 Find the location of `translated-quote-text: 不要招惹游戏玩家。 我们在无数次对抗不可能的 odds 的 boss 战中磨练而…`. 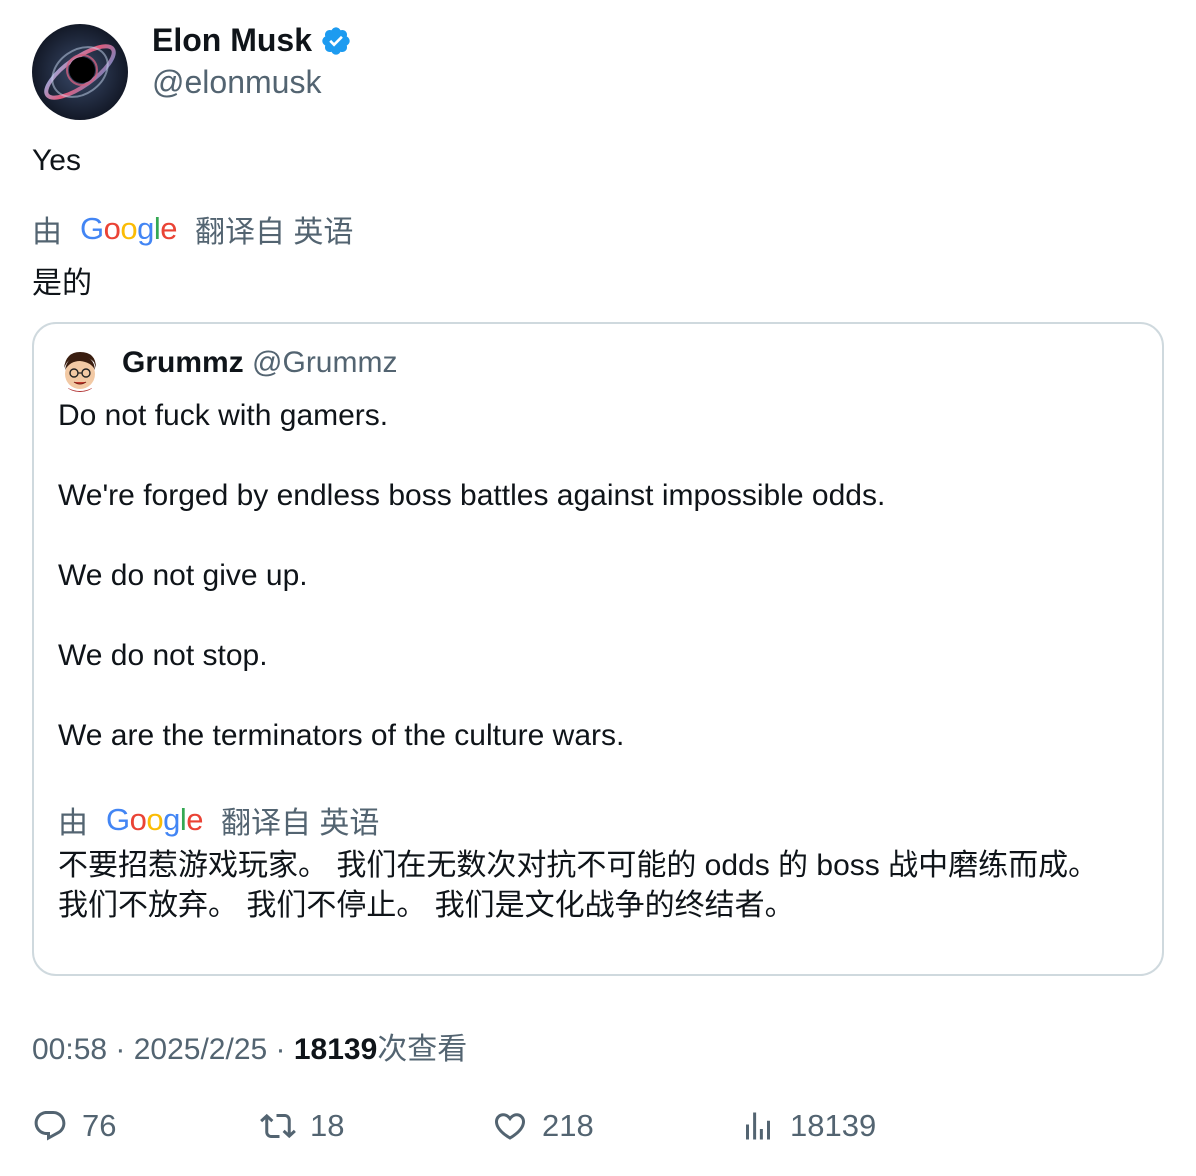

translated-quote-text: 不要招惹游戏玩家。 我们在无数次对抗不可能的 odds 的 boss 战中磨练而… is located at coordinates (578, 885).